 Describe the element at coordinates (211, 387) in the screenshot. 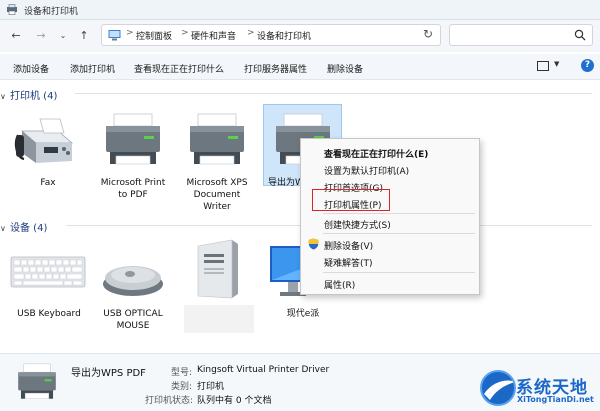

I see `details-category-value: 打印机` at that location.